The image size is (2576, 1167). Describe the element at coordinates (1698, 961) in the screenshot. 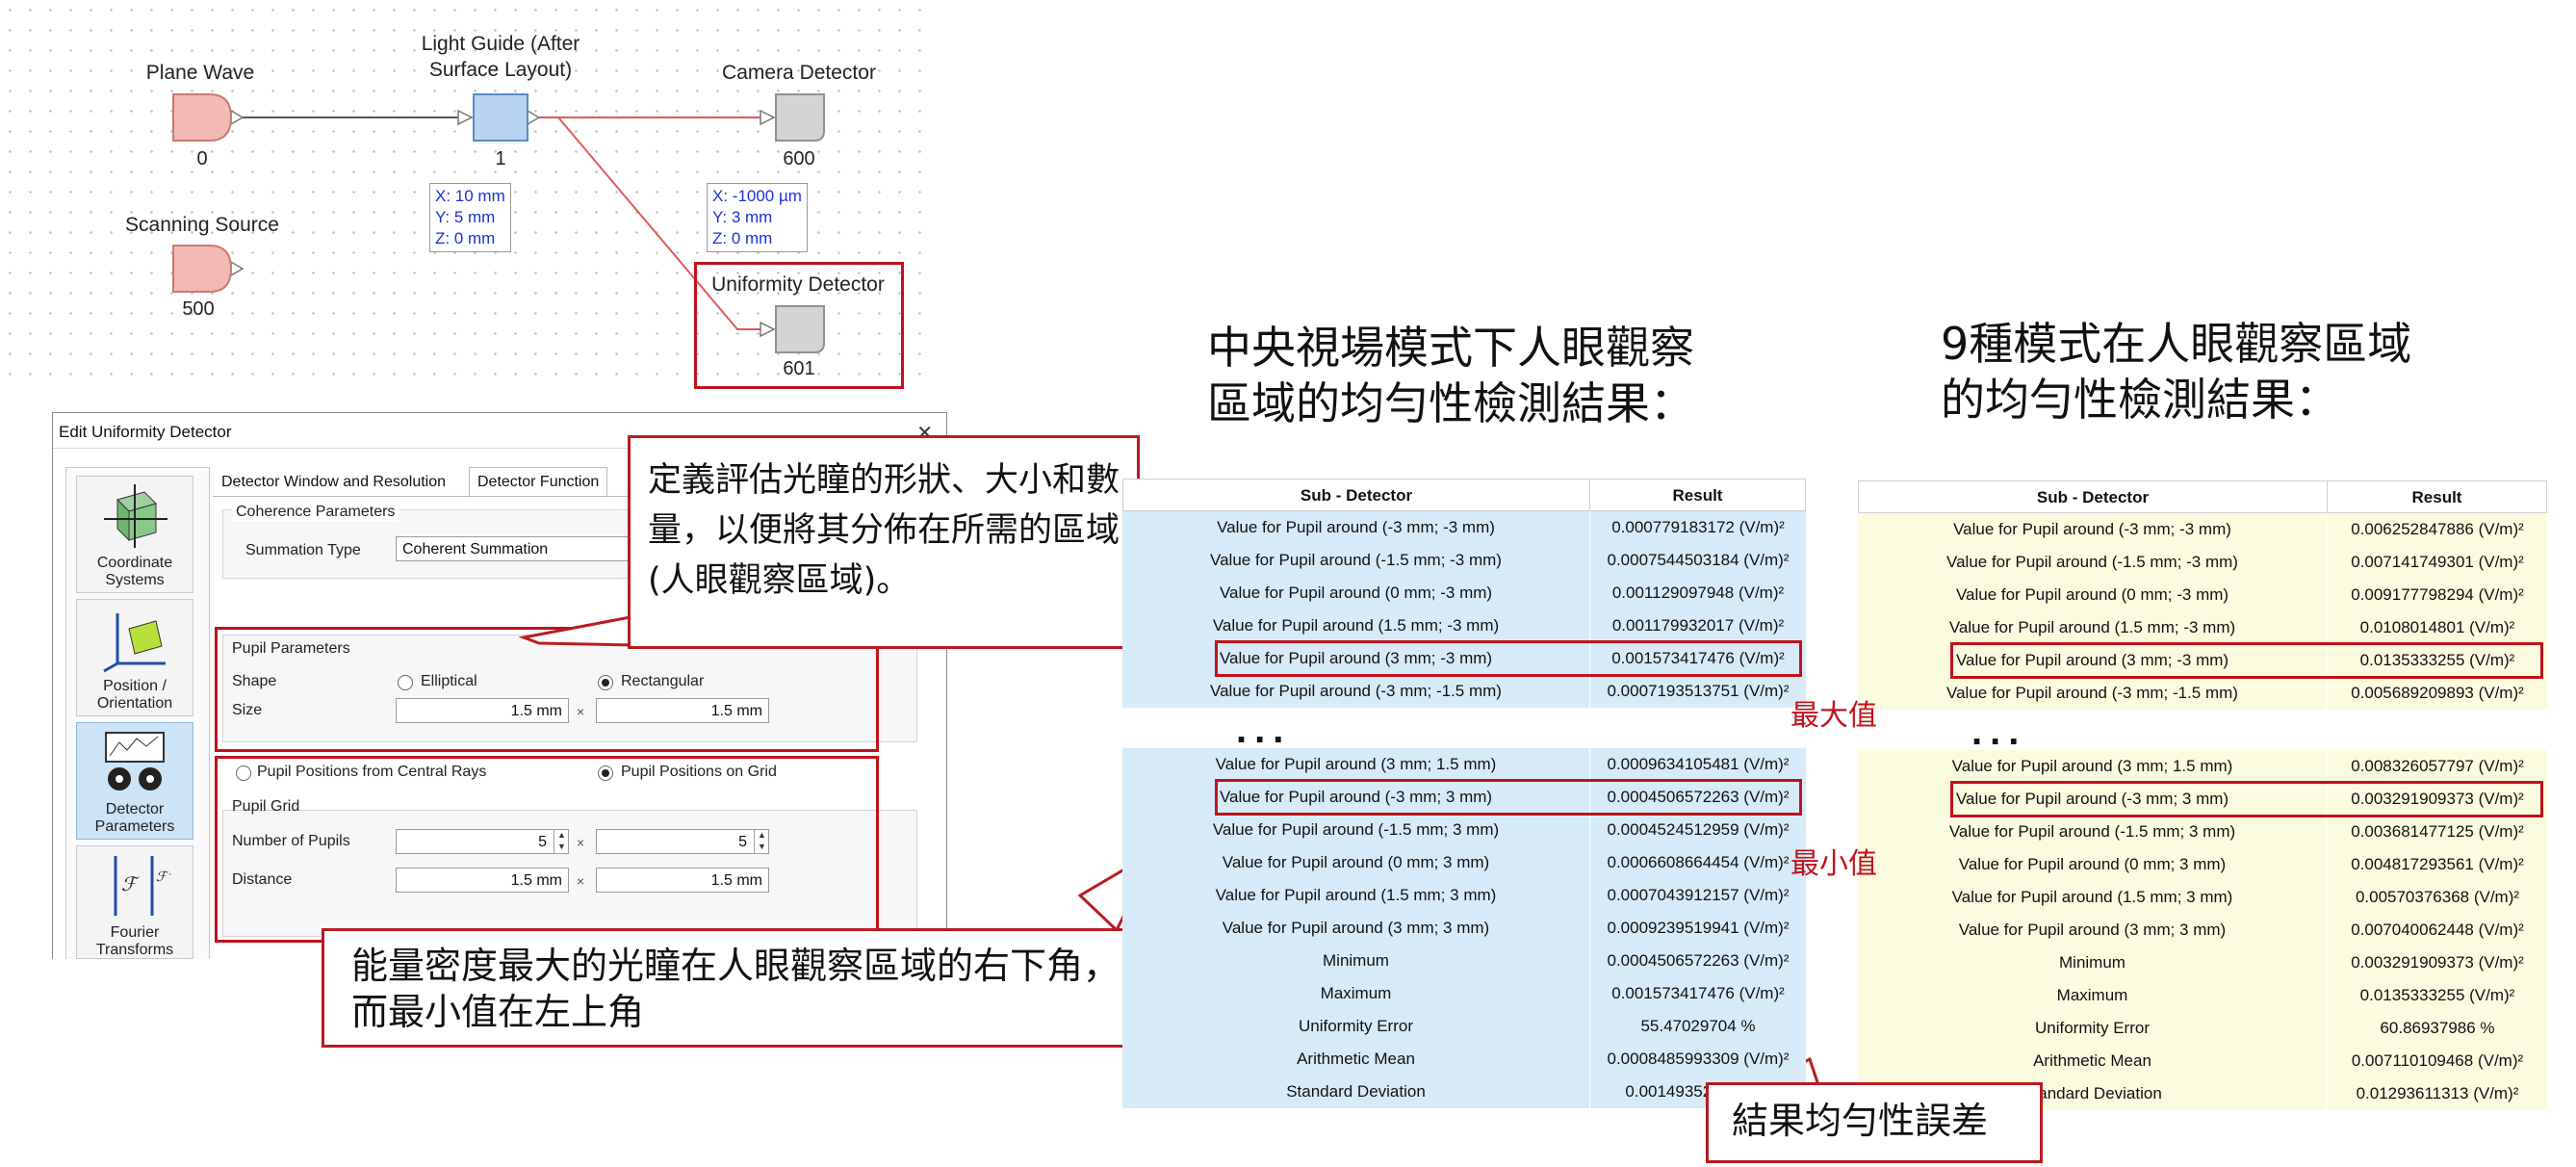

I see `table-cell: 0.0004506572263 (V/m)²` at that location.